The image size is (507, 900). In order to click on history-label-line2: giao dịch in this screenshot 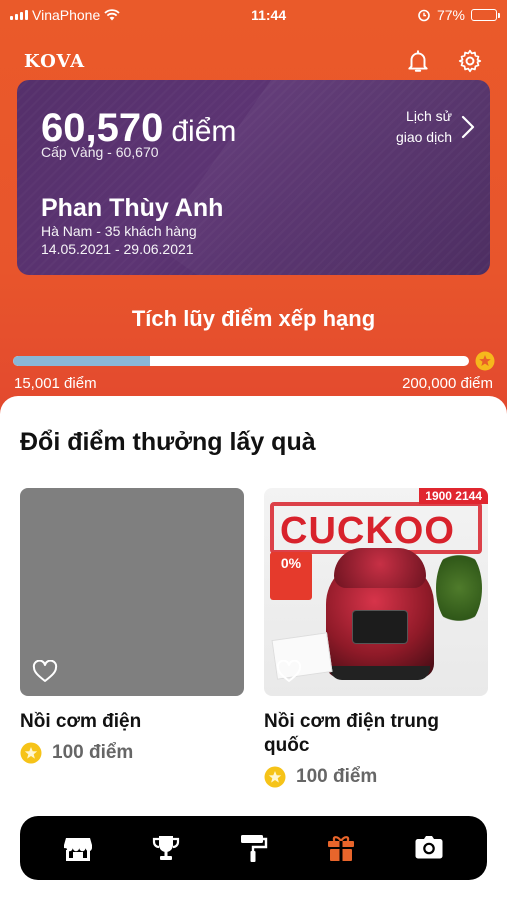, I will do `click(423, 137)`.